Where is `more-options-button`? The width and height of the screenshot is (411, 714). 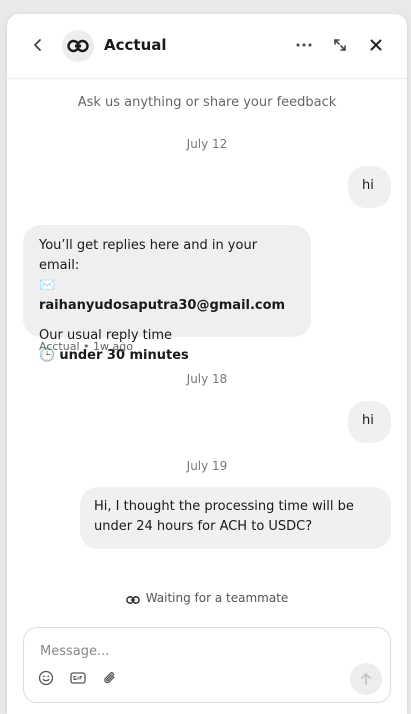 more-options-button is located at coordinates (304, 45).